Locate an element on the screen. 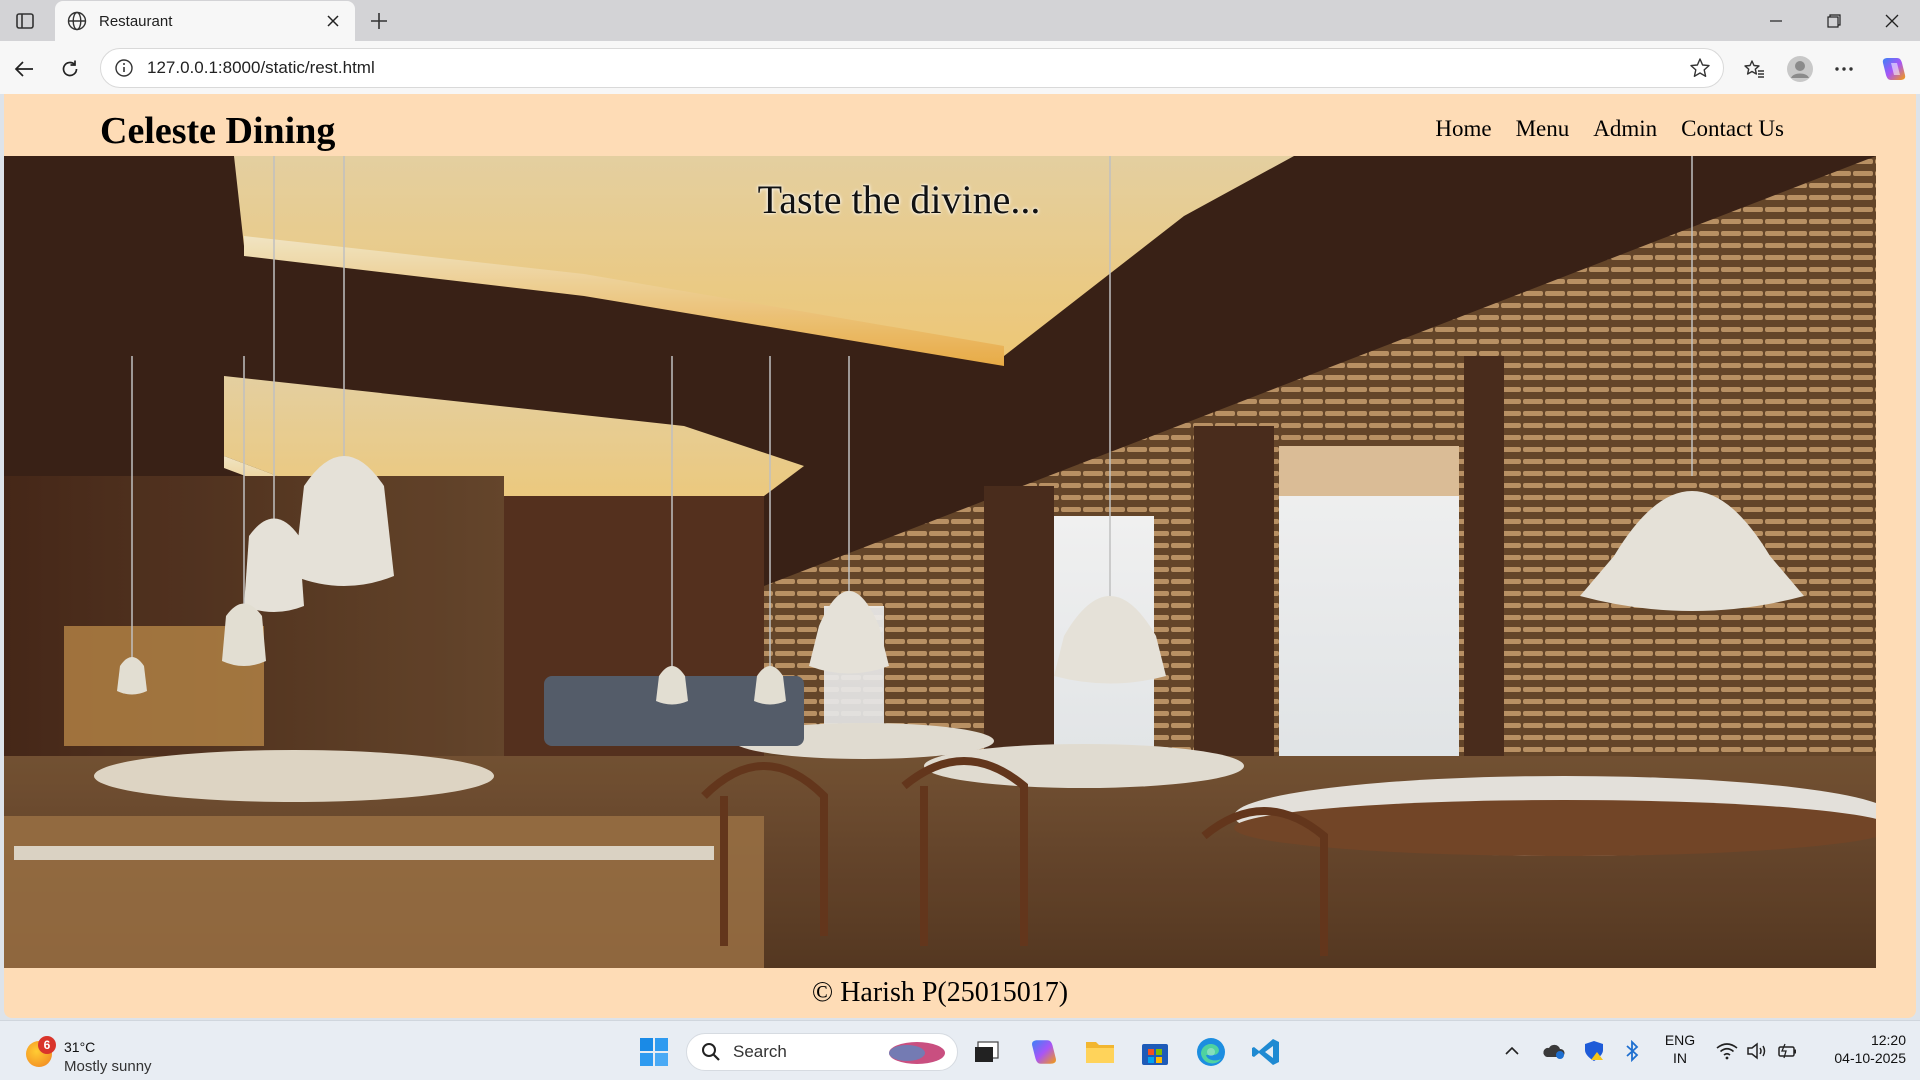 This screenshot has width=1920, height=1080. clock-date: 04-10-2025 is located at coordinates (1870, 1058).